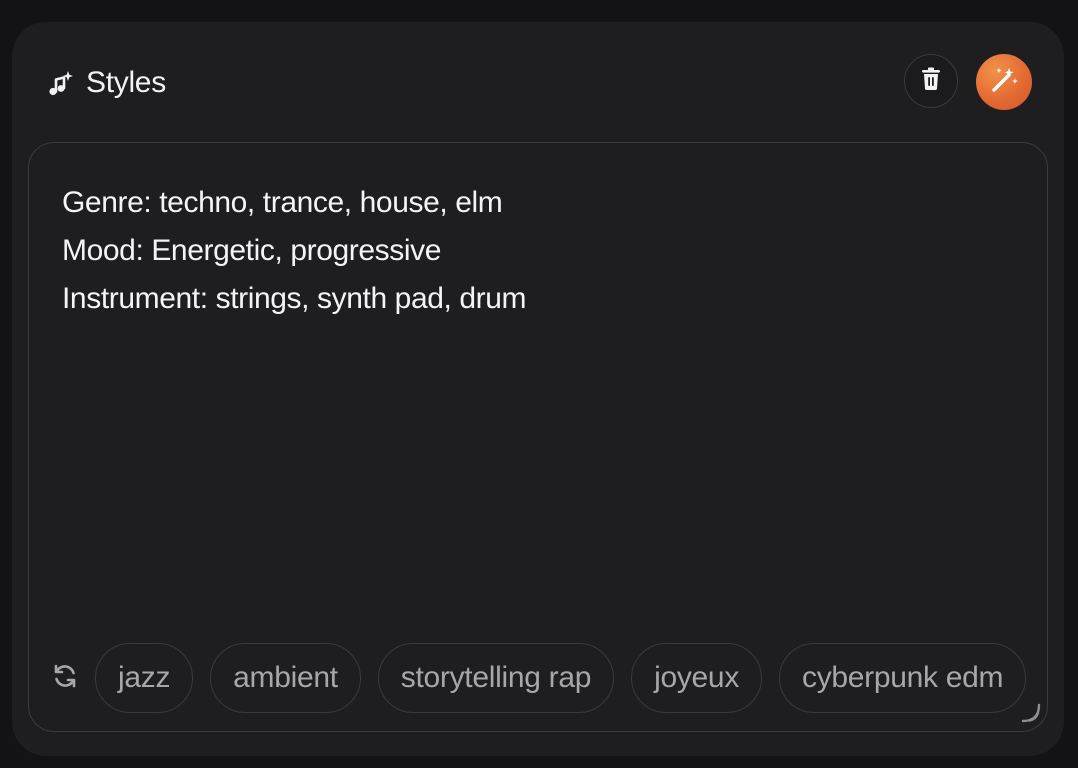 The width and height of the screenshot is (1078, 768). Describe the element at coordinates (697, 678) in the screenshot. I see `suggestion-chip-joyeux: joyeux` at that location.